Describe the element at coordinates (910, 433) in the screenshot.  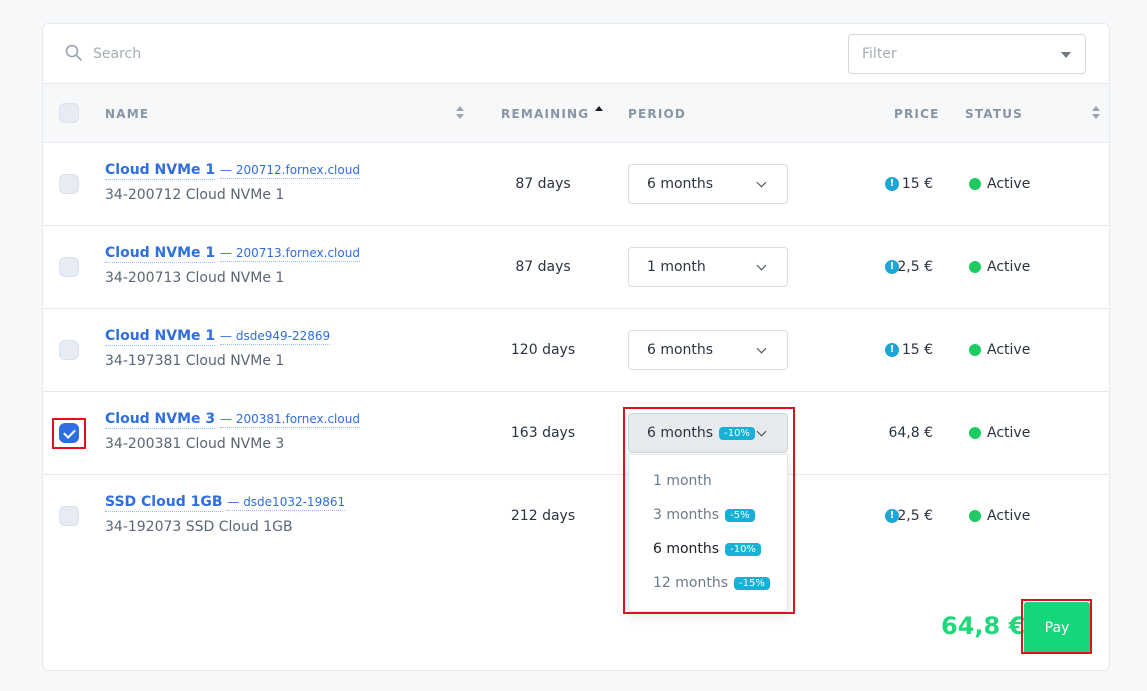
I see `price: 64,8 €` at that location.